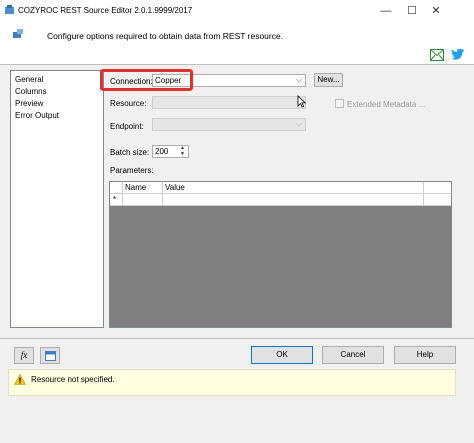 The width and height of the screenshot is (474, 443). What do you see at coordinates (59, 104) in the screenshot?
I see `nav-item-preview: Preview` at bounding box center [59, 104].